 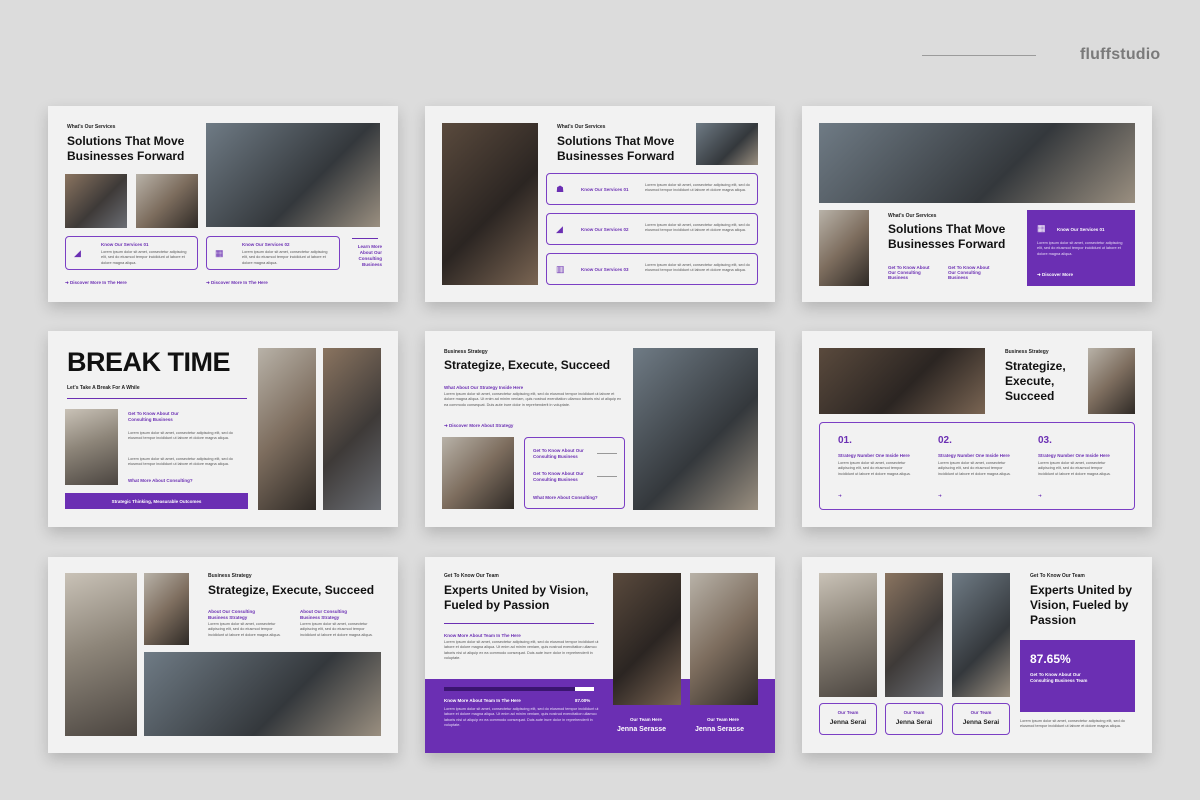 I want to click on progress-value: 87.00%, so click(x=583, y=700).